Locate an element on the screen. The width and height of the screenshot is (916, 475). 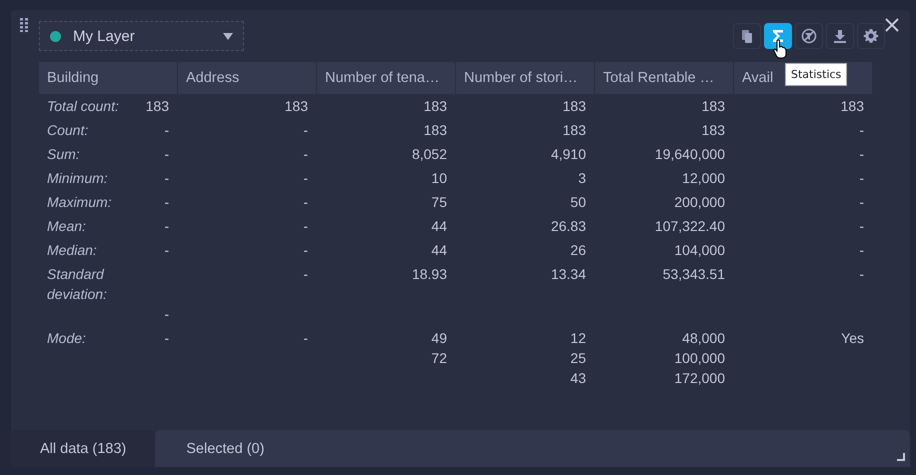
table-cell-text: 50 is located at coordinates (578, 202).